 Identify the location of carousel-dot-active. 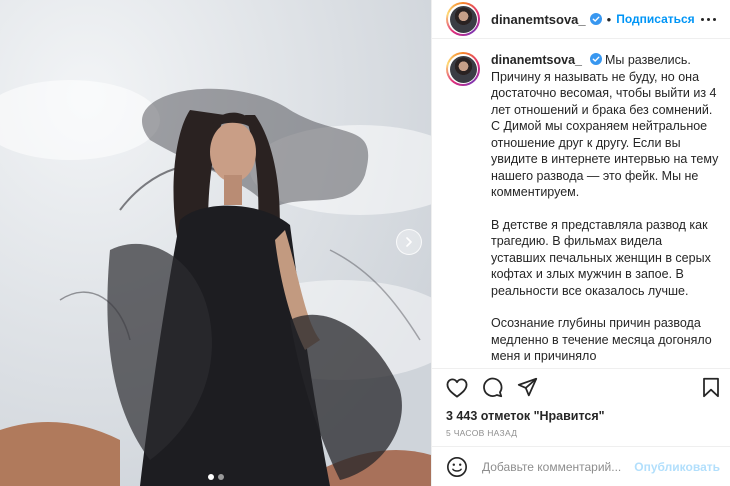
(210, 477).